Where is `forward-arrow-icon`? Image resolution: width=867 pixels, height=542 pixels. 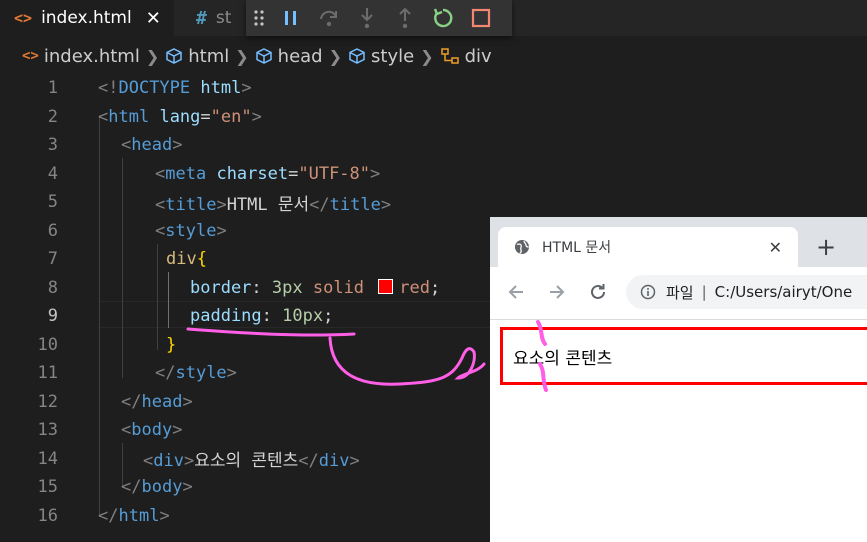 forward-arrow-icon is located at coordinates (557, 292).